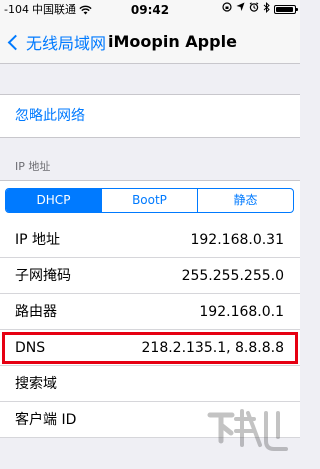 The width and height of the screenshot is (320, 469). Describe the element at coordinates (286, 9) in the screenshot. I see `battery-icon` at that location.